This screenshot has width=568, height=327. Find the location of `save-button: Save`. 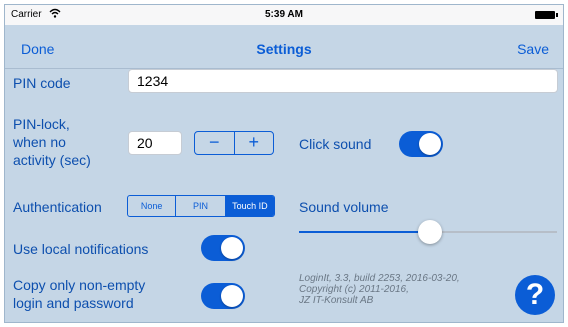

save-button: Save is located at coordinates (533, 49).